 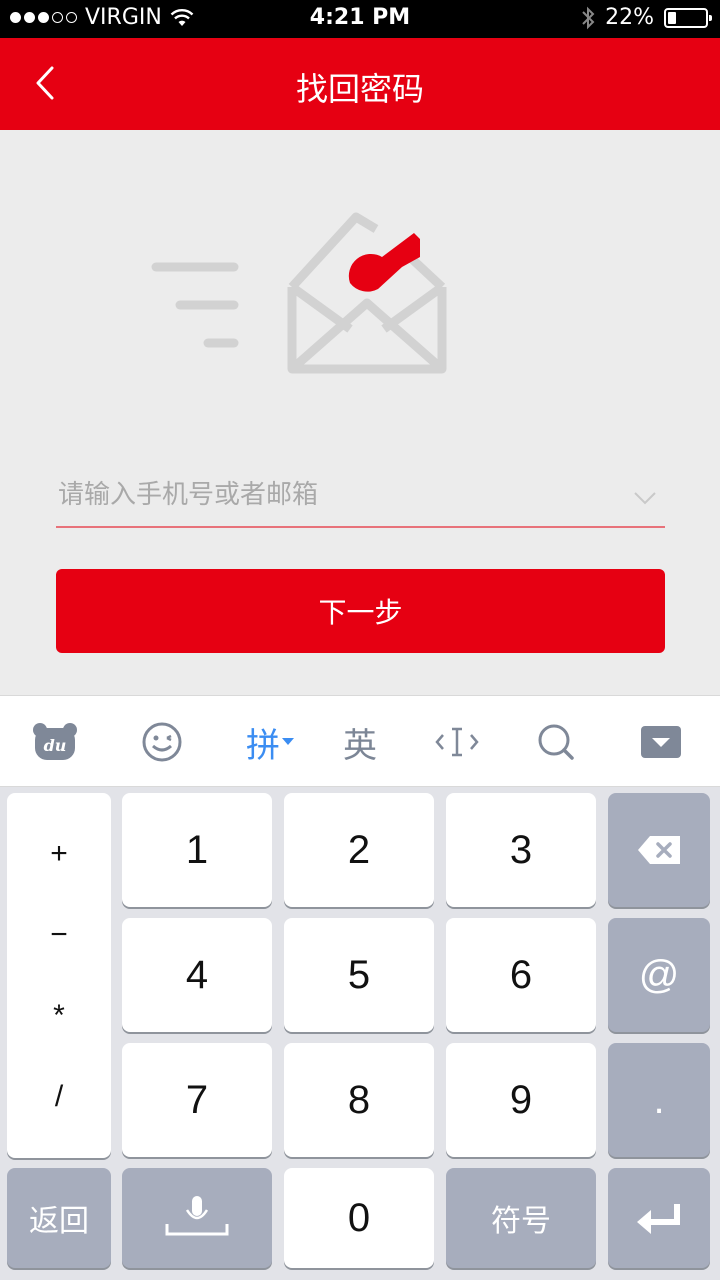 I want to click on voice-input-button, so click(x=197, y=1218).